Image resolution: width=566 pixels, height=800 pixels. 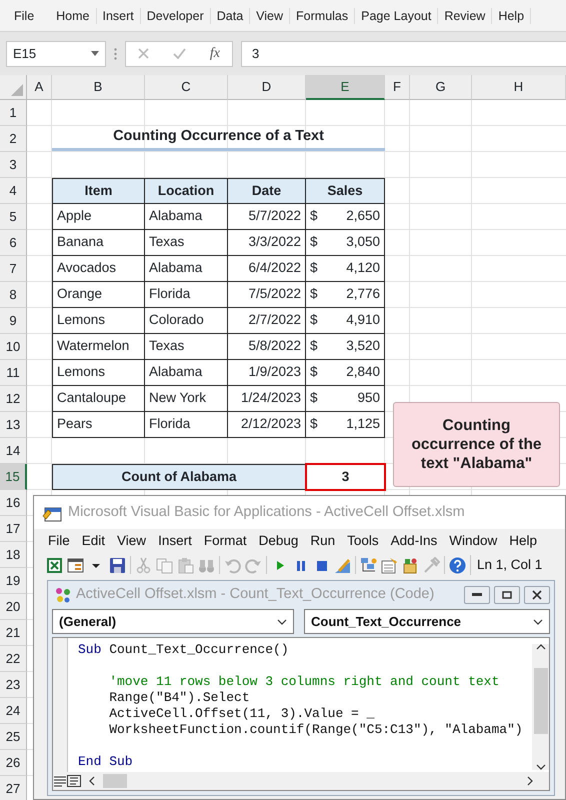 I want to click on row-header: 1, so click(x=13, y=113).